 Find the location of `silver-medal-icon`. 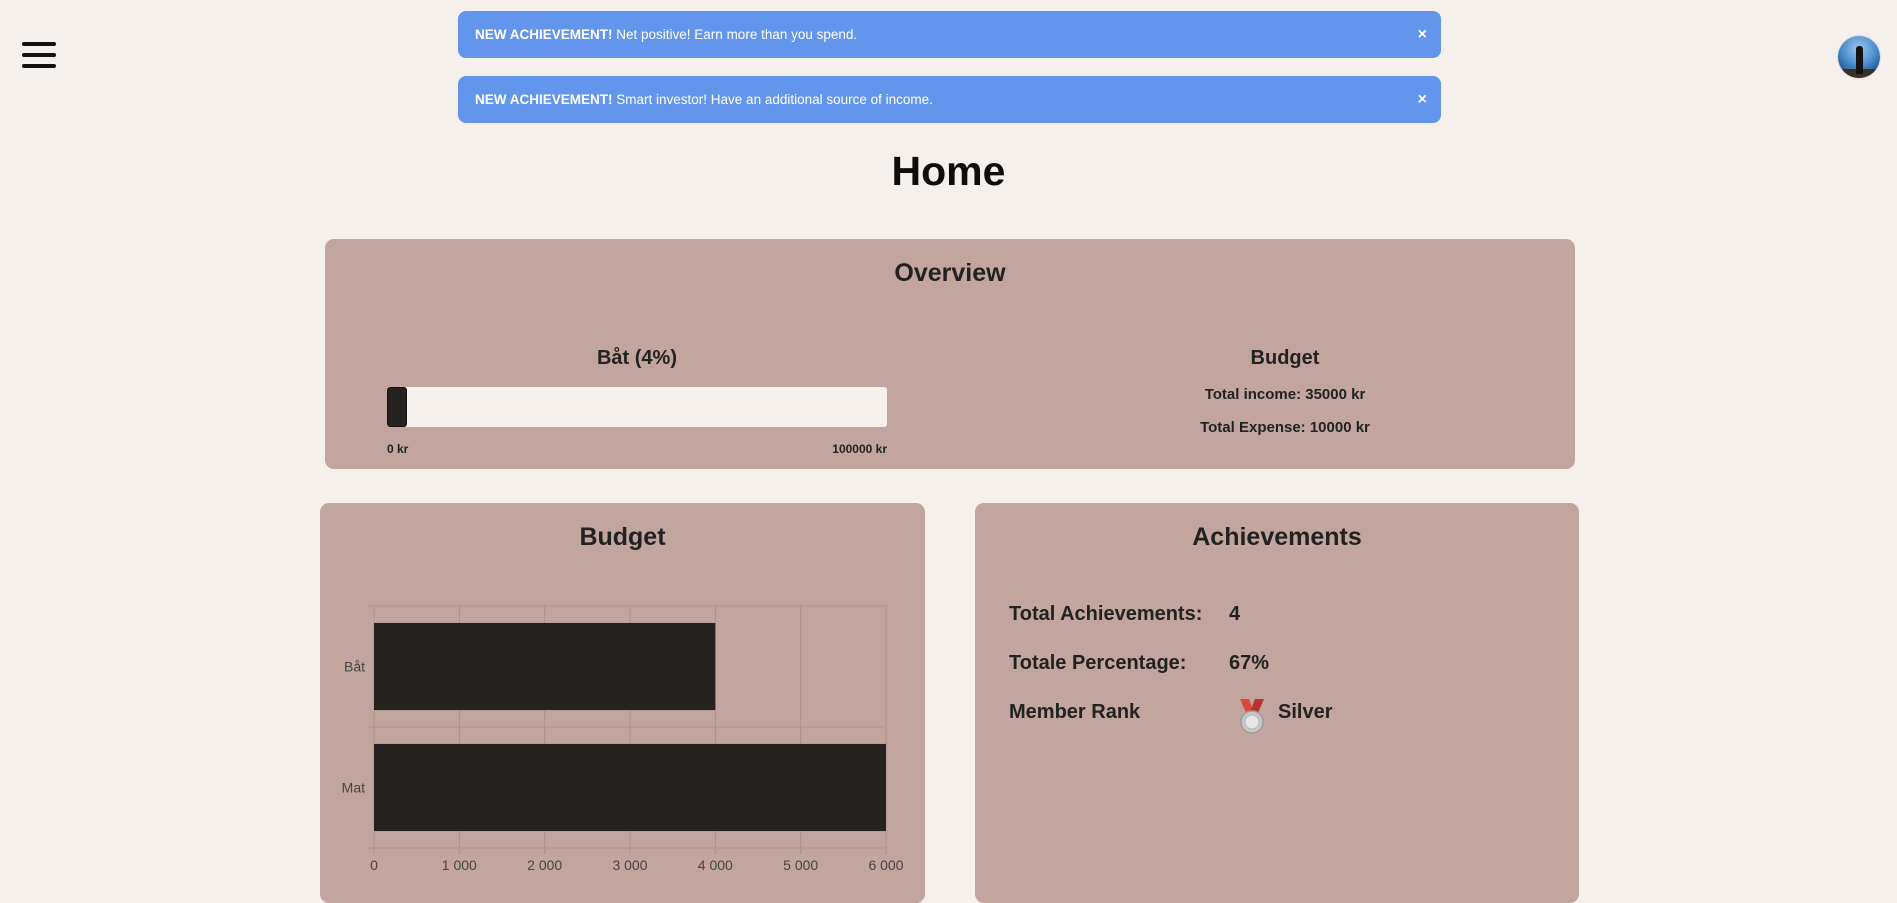

silver-medal-icon is located at coordinates (1252, 716).